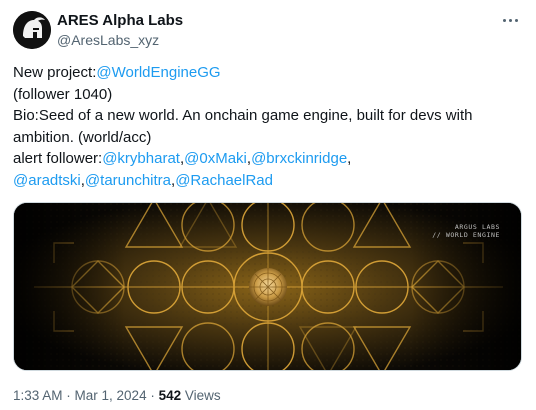 This screenshot has height=410, width=536. Describe the element at coordinates (108, 40) in the screenshot. I see `author-handle: @AresLabs_xyz` at that location.